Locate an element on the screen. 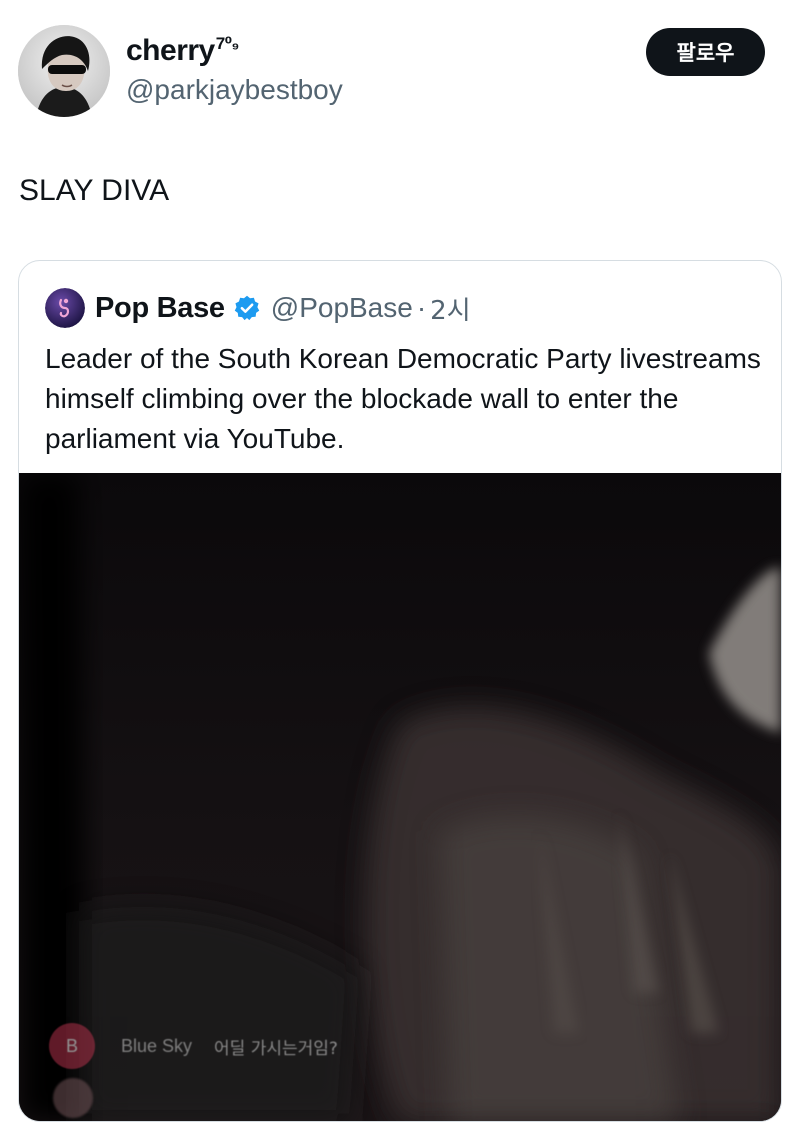  chat-username: Blue Sky is located at coordinates (157, 1045).